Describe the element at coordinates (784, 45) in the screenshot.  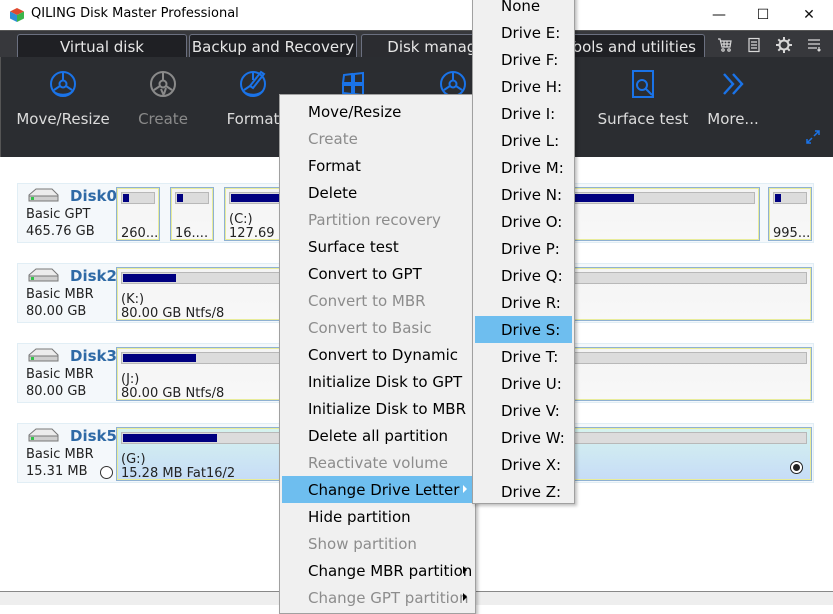
I see `gear-icon` at that location.